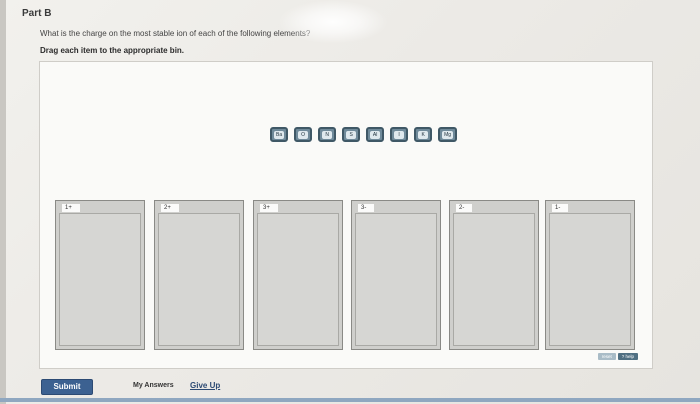 Image resolution: width=700 pixels, height=404 pixels. I want to click on bin-1-minus: 1-, so click(590, 275).